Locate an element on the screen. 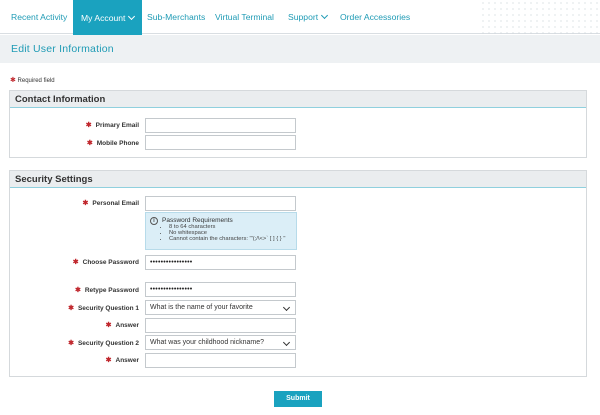 Image resolution: width=600 pixels, height=415 pixels. page-title: Edit User Information is located at coordinates (62, 49).